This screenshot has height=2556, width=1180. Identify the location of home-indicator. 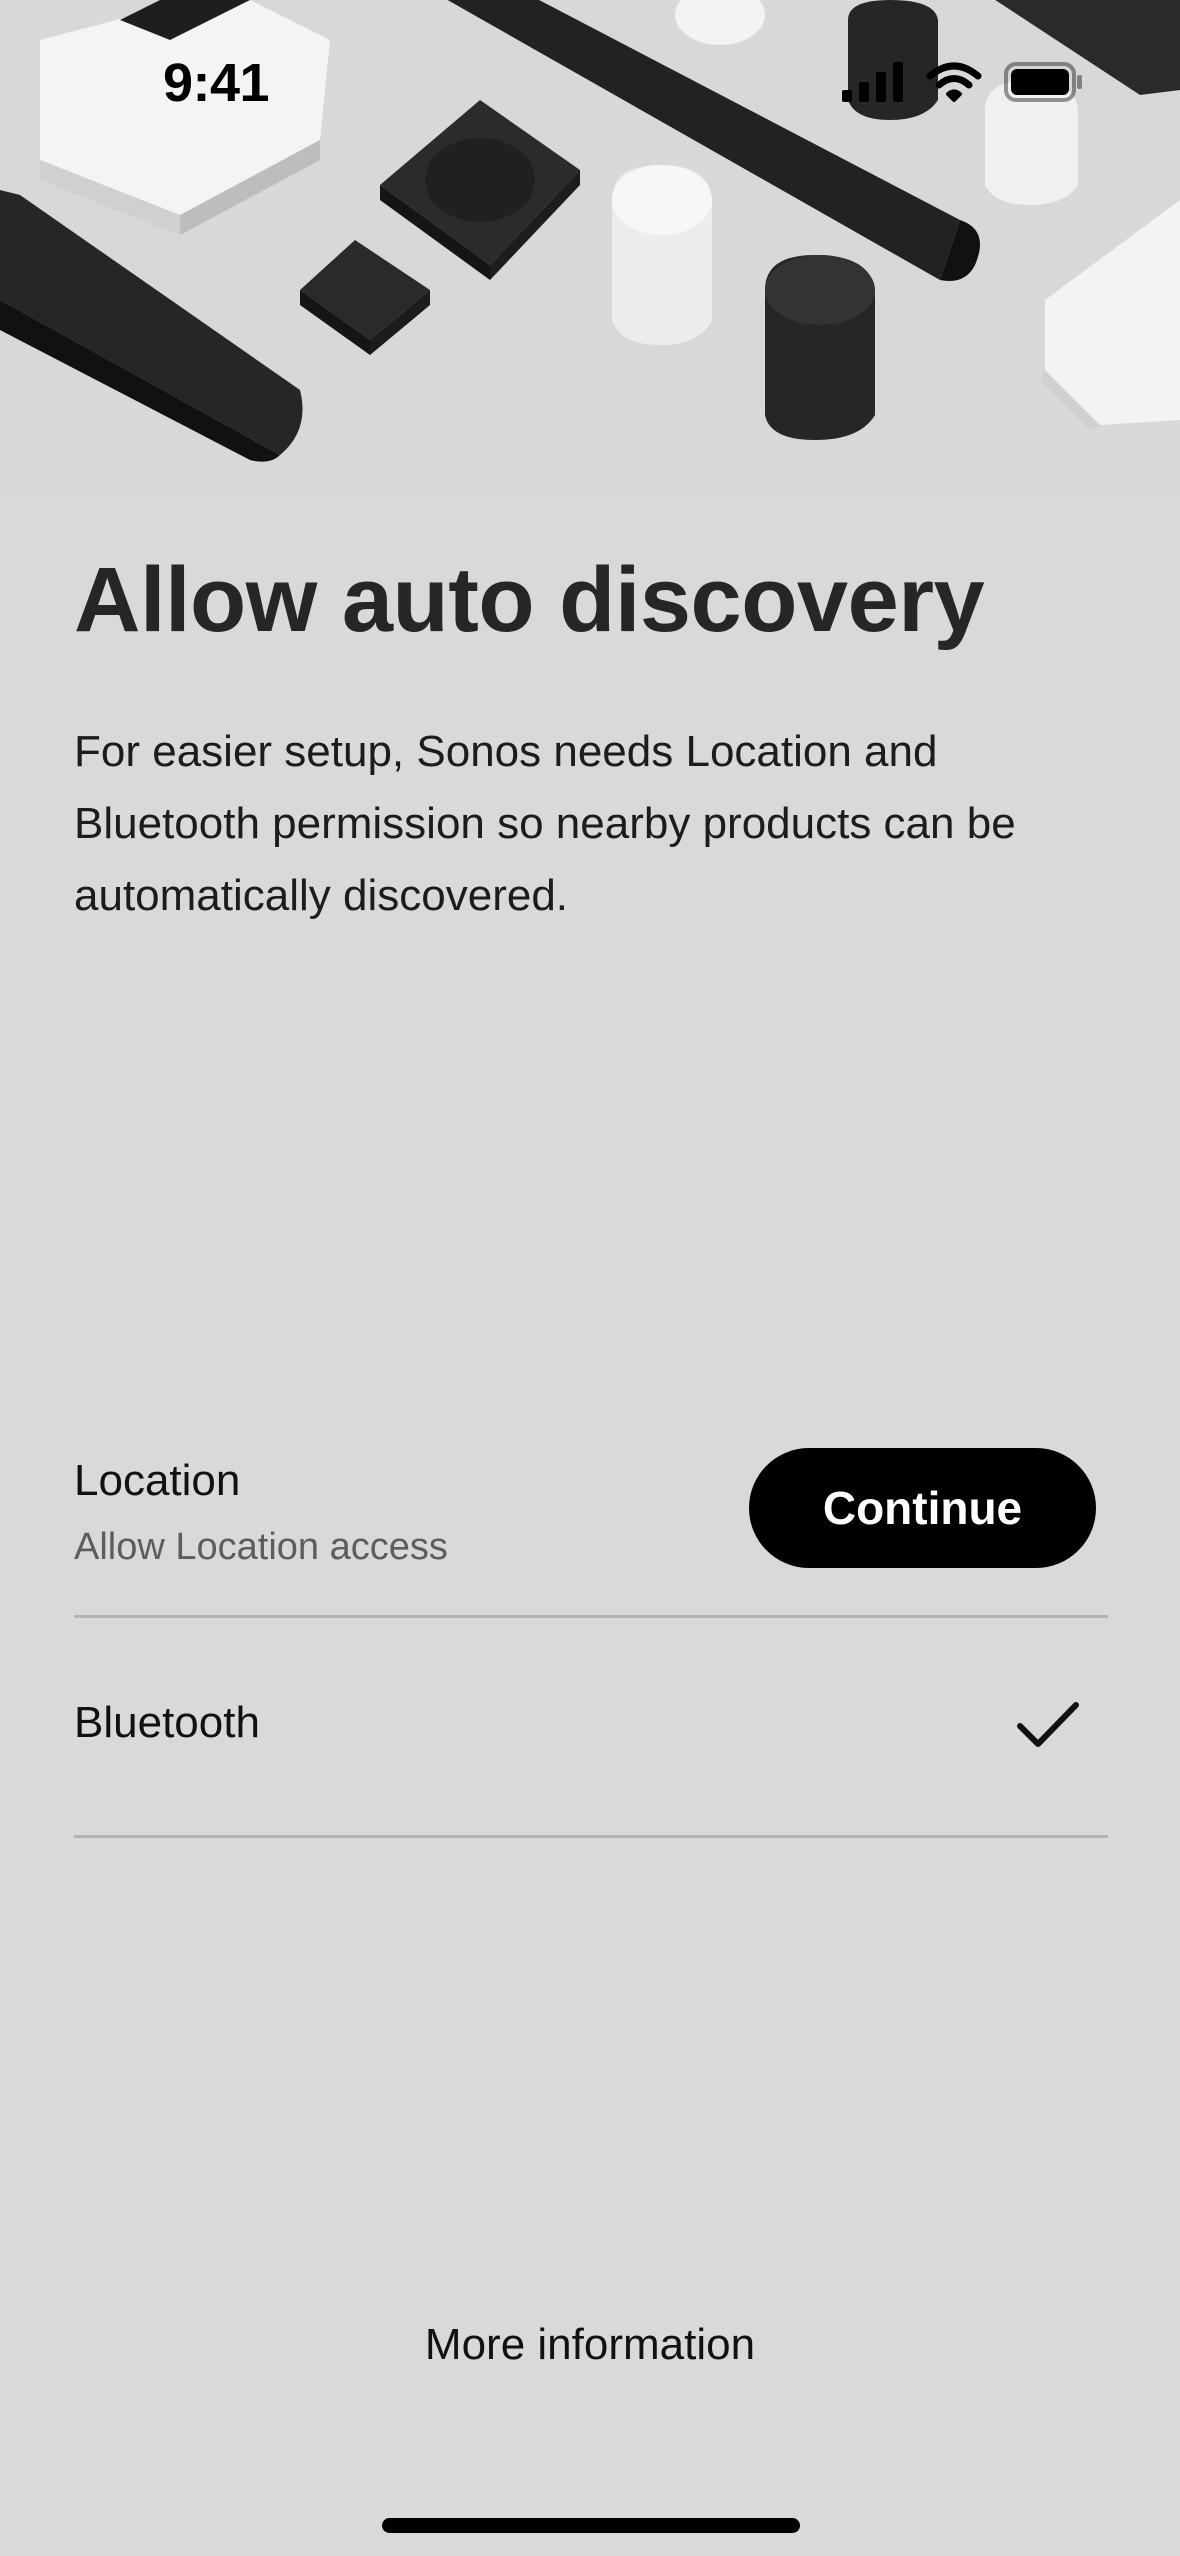
(591, 2525).